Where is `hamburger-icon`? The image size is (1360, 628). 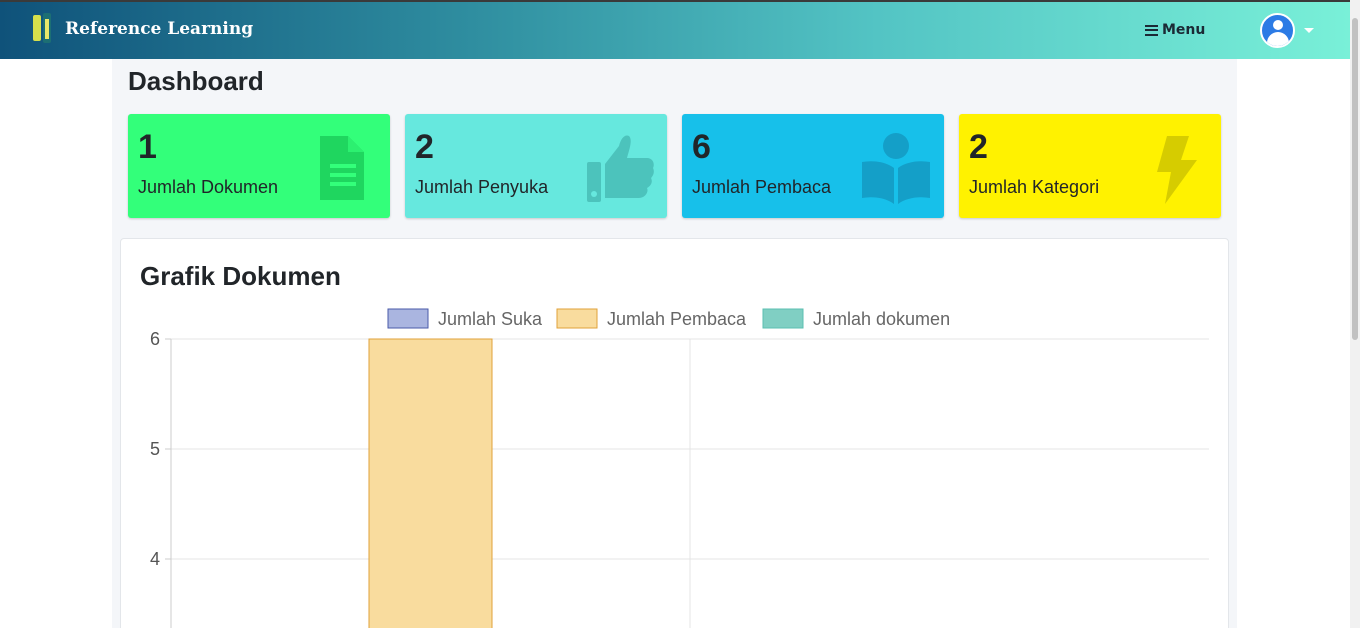
hamburger-icon is located at coordinates (1151, 30).